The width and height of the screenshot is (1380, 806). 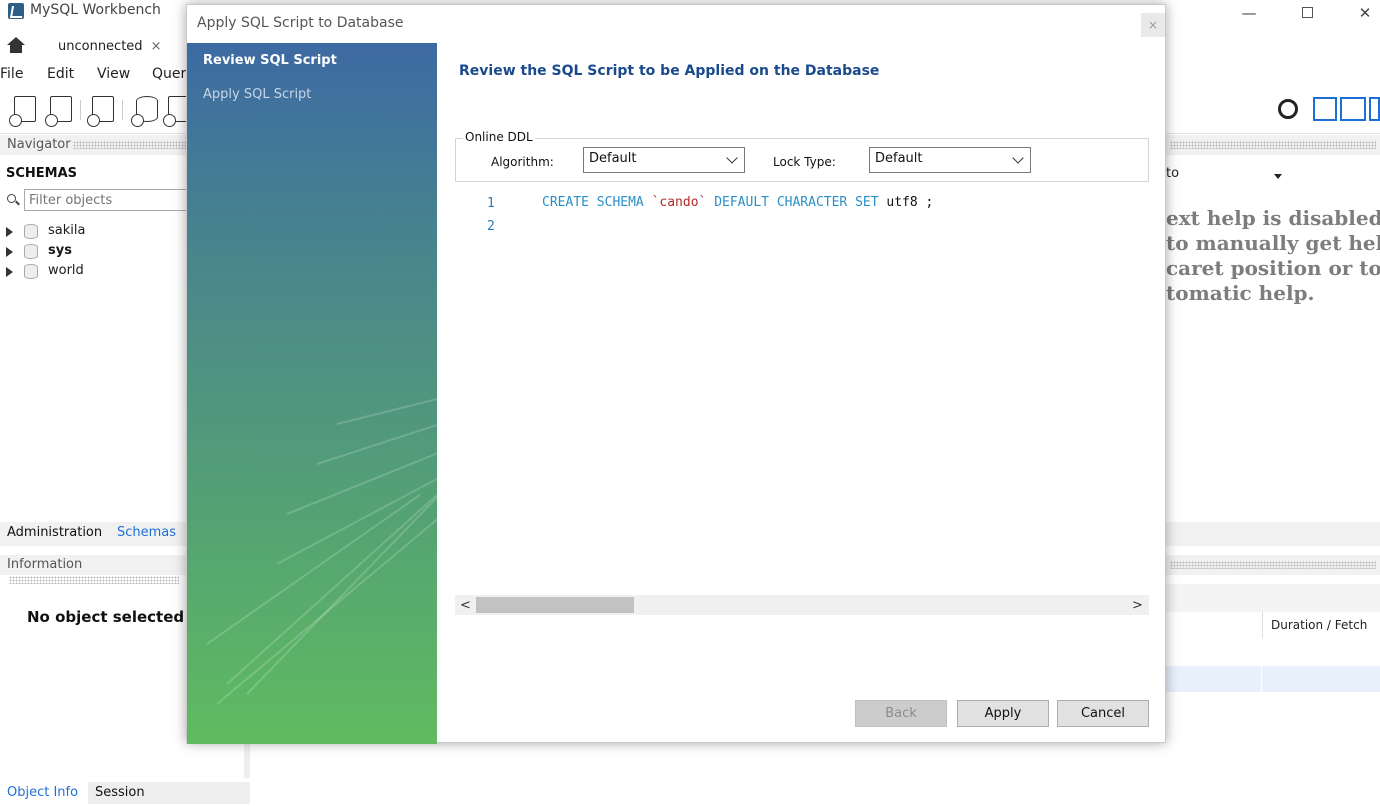 I want to click on navigator-header-label: Navigator, so click(x=39, y=144).